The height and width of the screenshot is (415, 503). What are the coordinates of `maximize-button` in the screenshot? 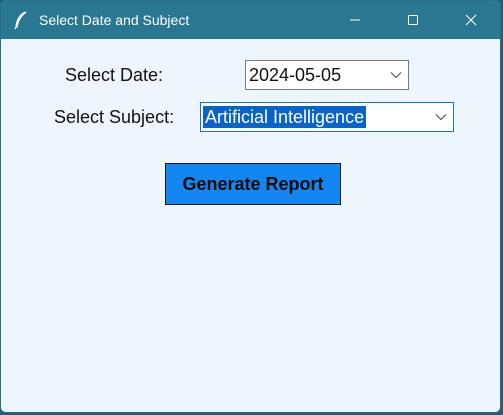 It's located at (413, 20).